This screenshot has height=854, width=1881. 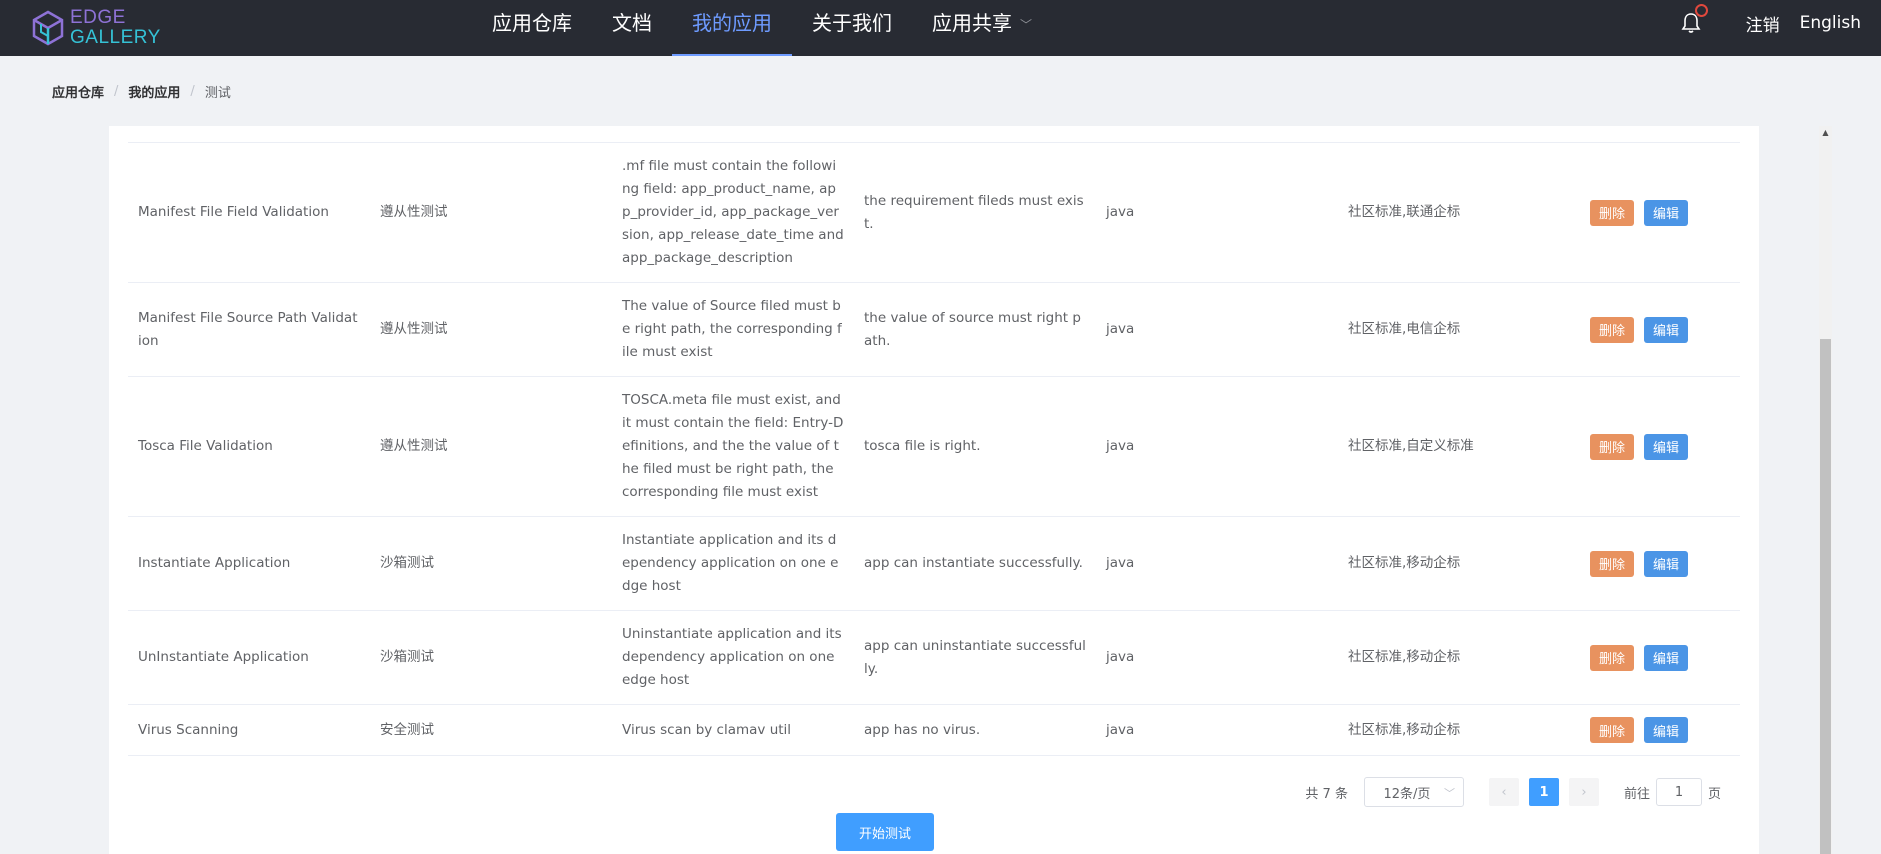 What do you see at coordinates (1411, 446) in the screenshot?
I see `cell-standard: 社区标准,自定义标准` at bounding box center [1411, 446].